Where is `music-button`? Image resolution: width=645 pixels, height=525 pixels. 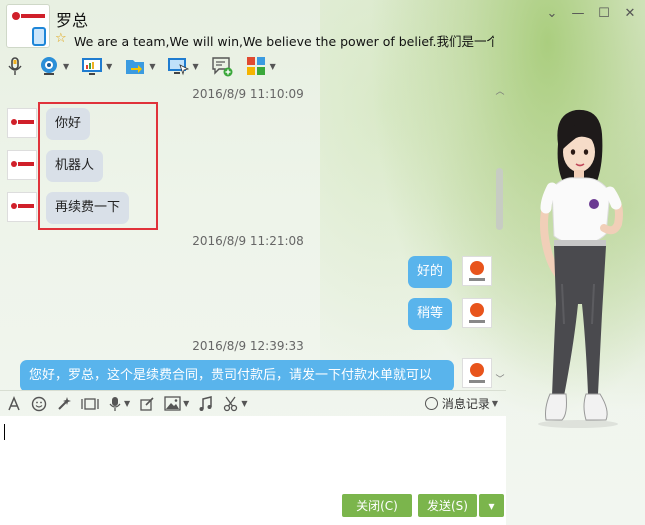 music-button is located at coordinates (206, 403).